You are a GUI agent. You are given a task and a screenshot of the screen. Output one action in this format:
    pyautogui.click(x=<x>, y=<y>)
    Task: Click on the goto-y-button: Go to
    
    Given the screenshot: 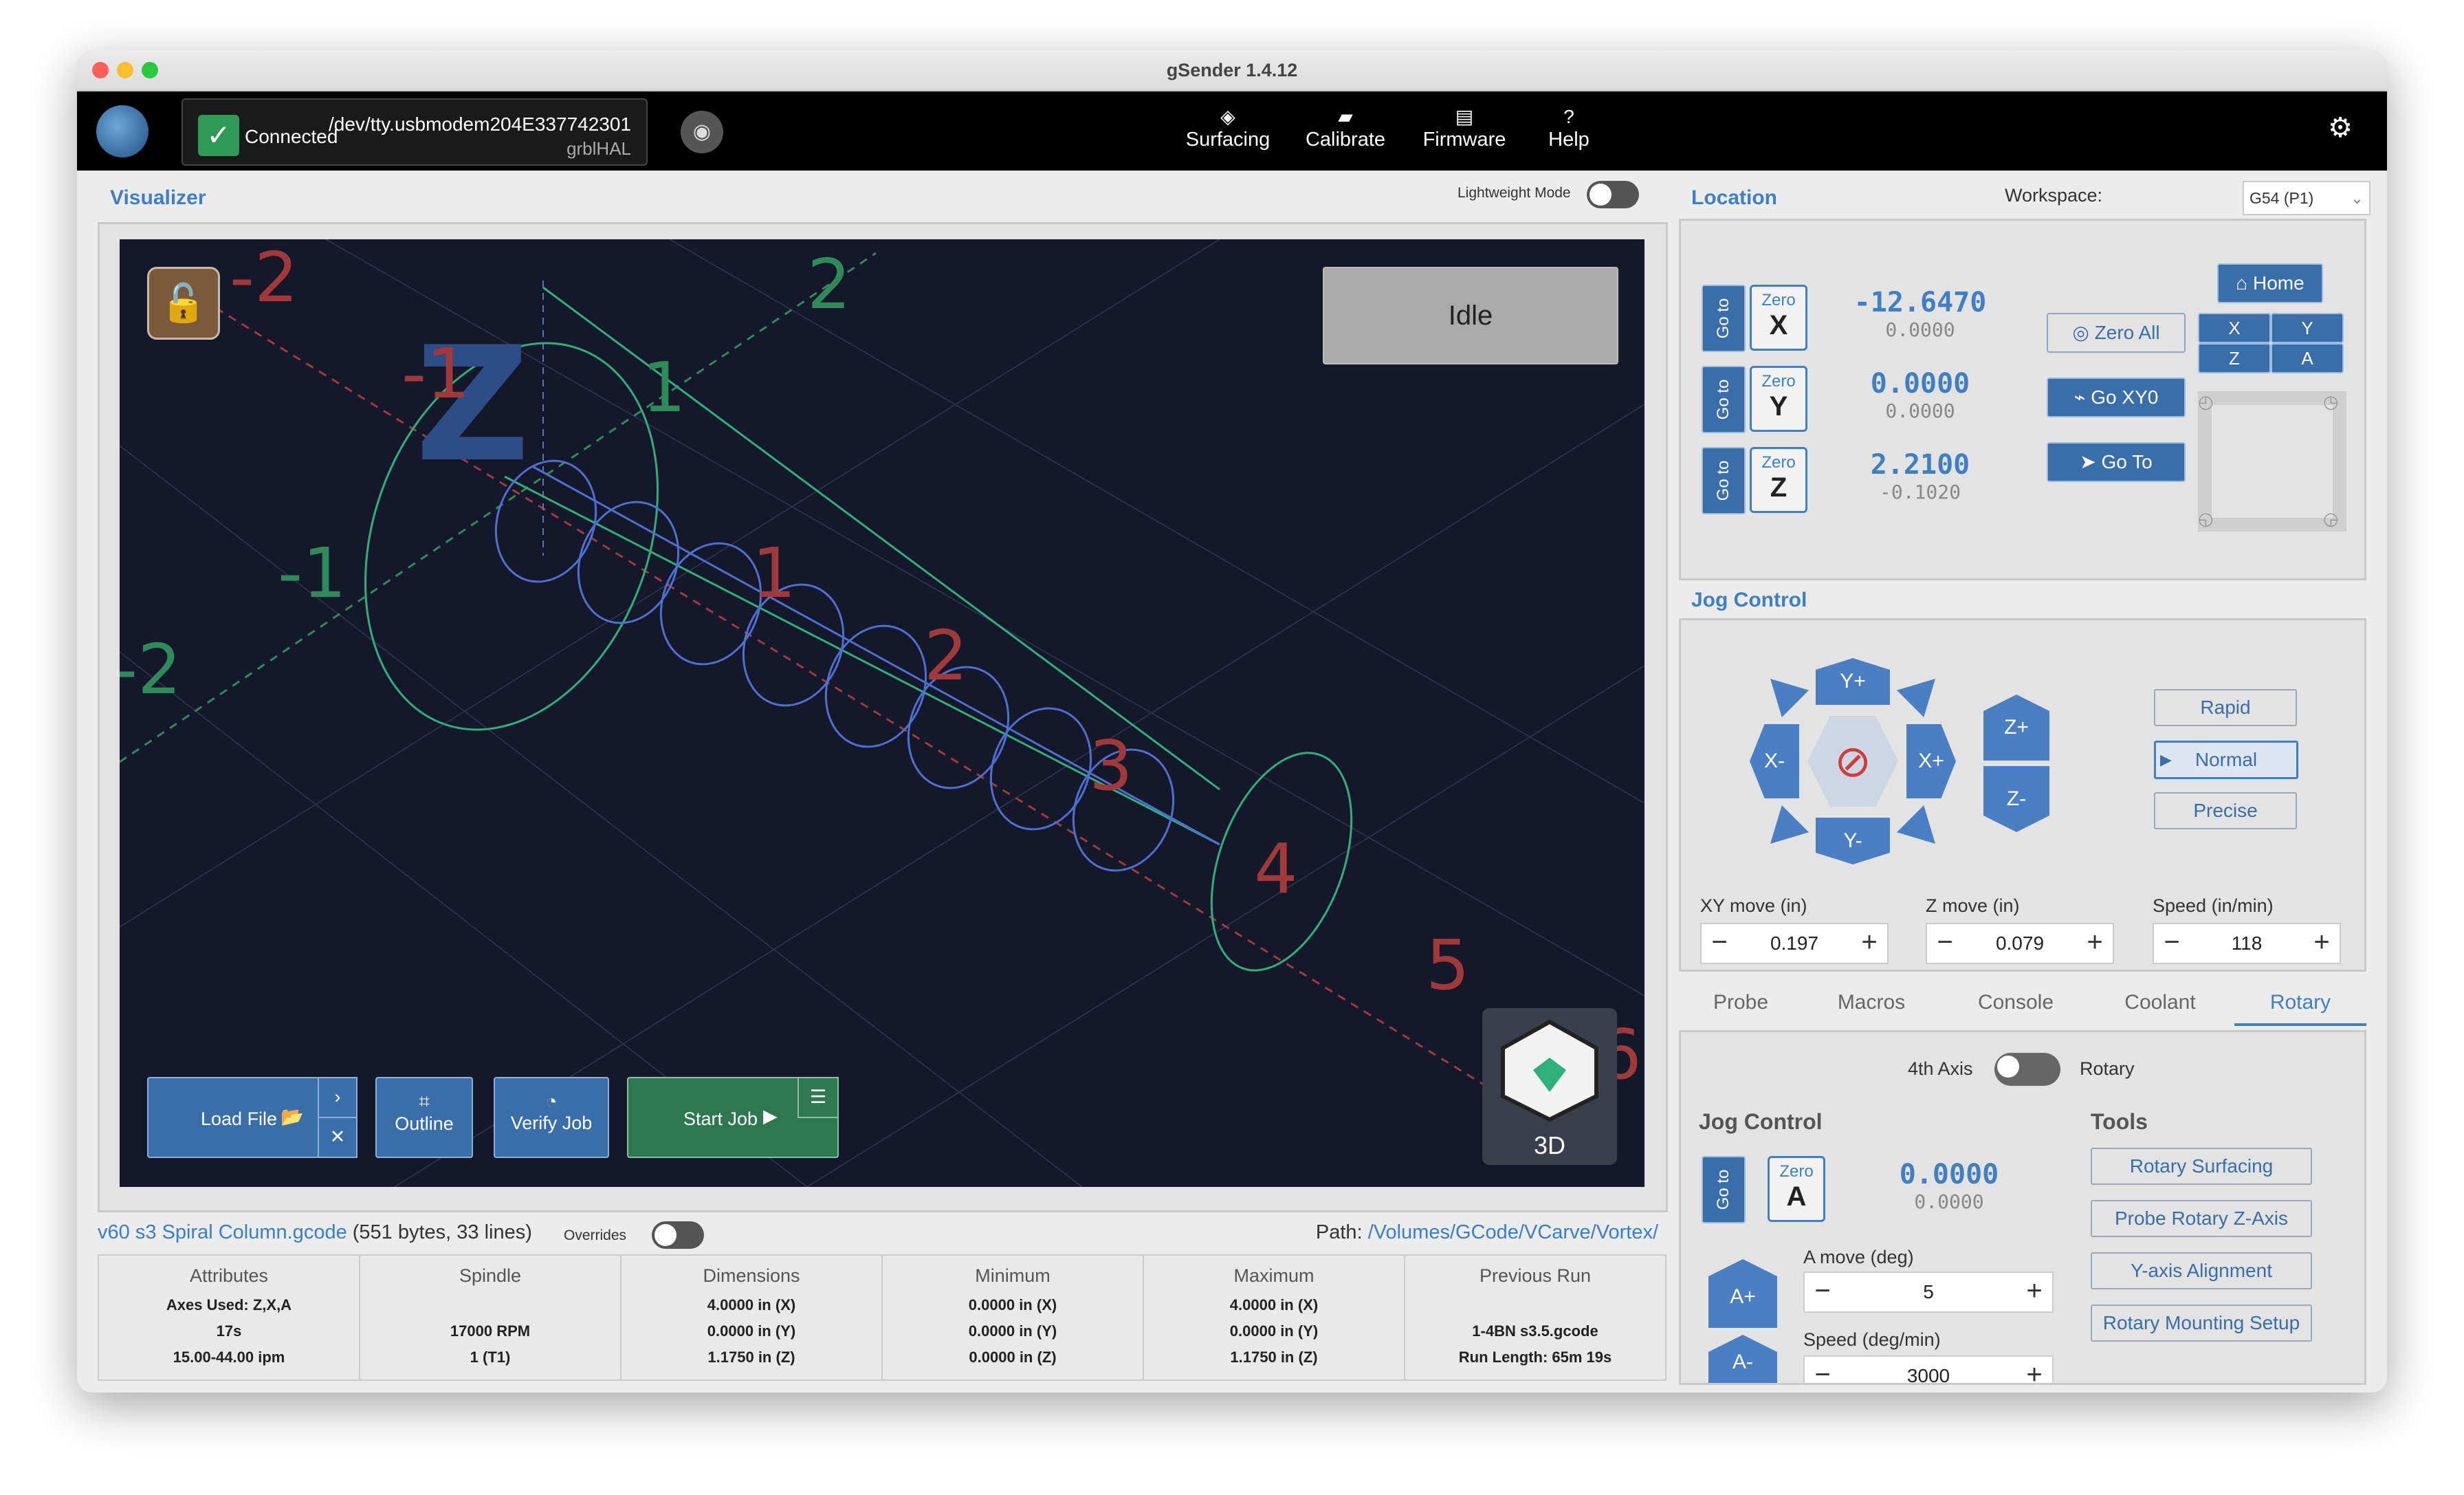 What is the action you would take?
    pyautogui.click(x=1724, y=400)
    